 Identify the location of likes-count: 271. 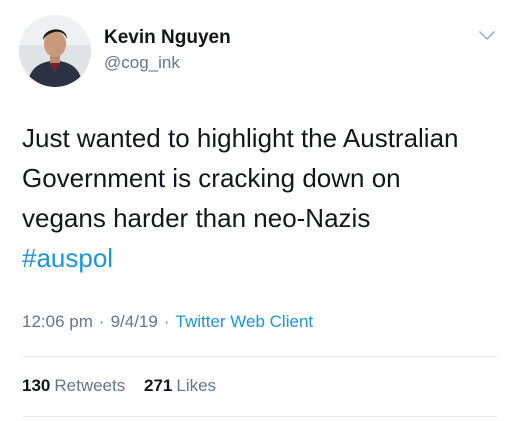
(158, 385).